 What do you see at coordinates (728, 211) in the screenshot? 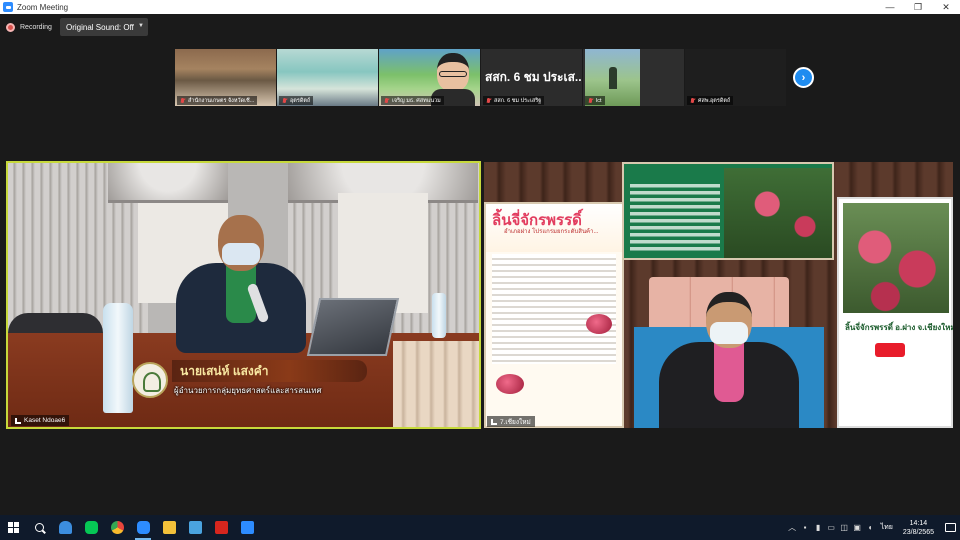
I see `display-board` at bounding box center [728, 211].